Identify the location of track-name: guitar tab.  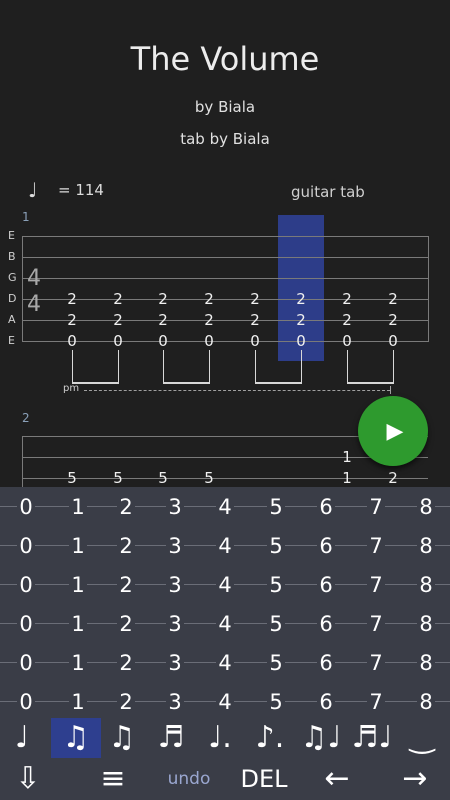
(328, 192).